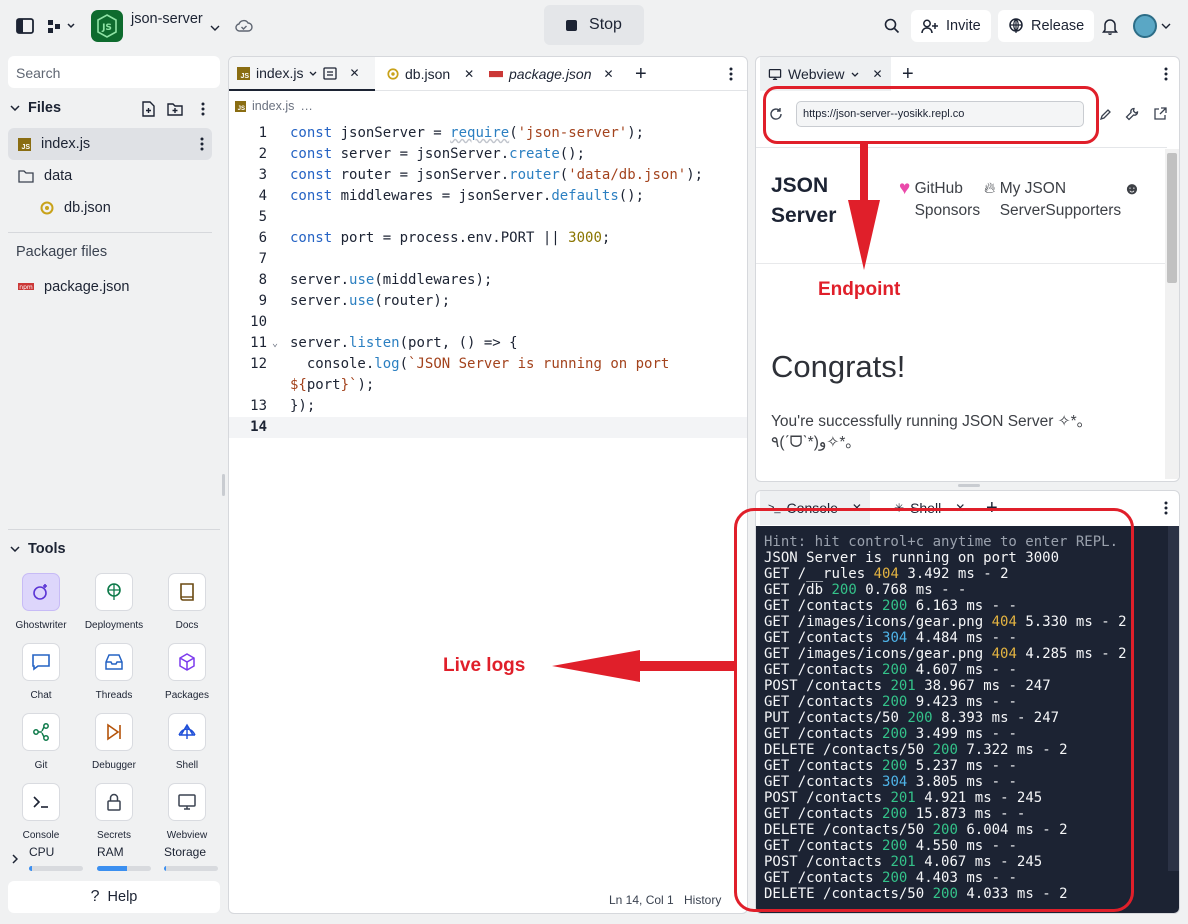 The image size is (1188, 924). I want to click on split-view-icon, so click(330, 73).